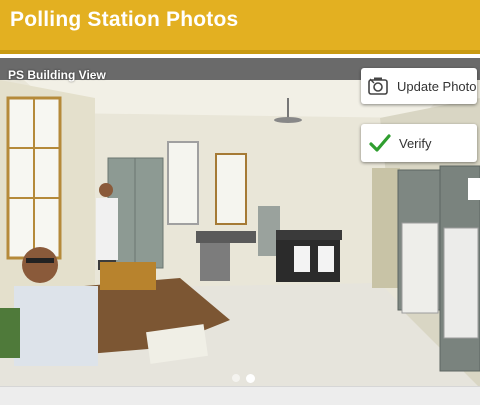  I want to click on carousel-indicator, so click(243, 378).